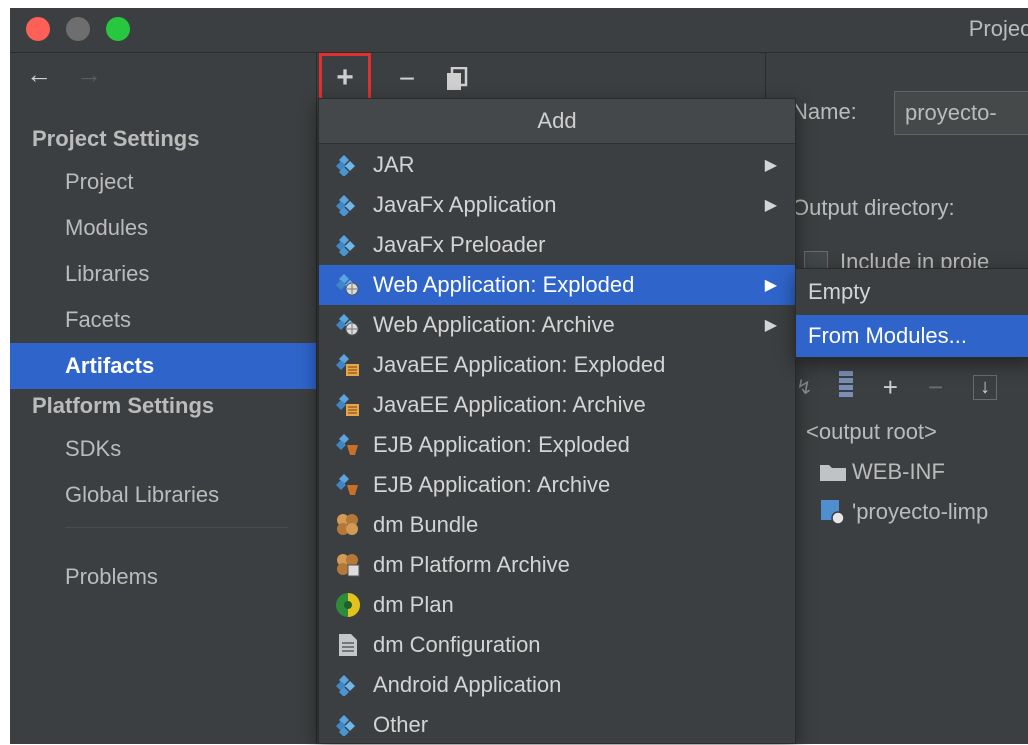 Image resolution: width=1028 pixels, height=745 pixels. I want to click on name-label: Name:, so click(824, 111).